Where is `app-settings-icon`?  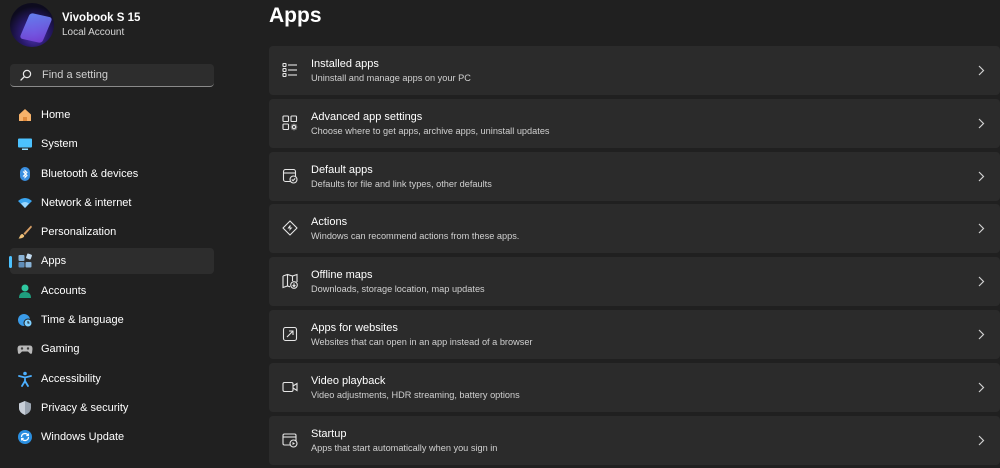 app-settings-icon is located at coordinates (290, 122).